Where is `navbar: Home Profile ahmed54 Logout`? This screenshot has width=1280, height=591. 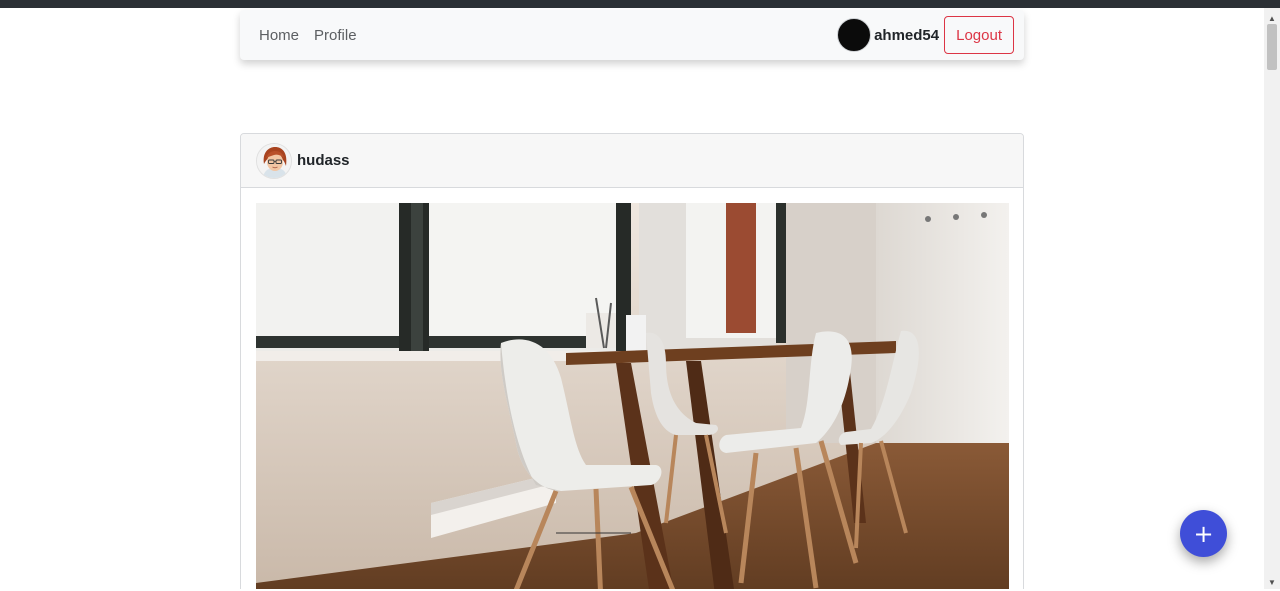 navbar: Home Profile ahmed54 Logout is located at coordinates (632, 35).